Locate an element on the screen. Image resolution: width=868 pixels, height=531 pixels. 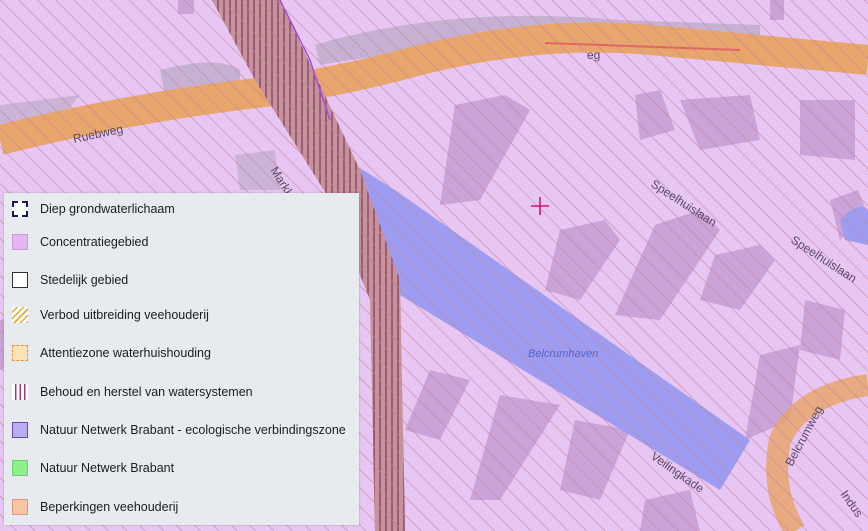
dashed-square-icon is located at coordinates (20, 209).